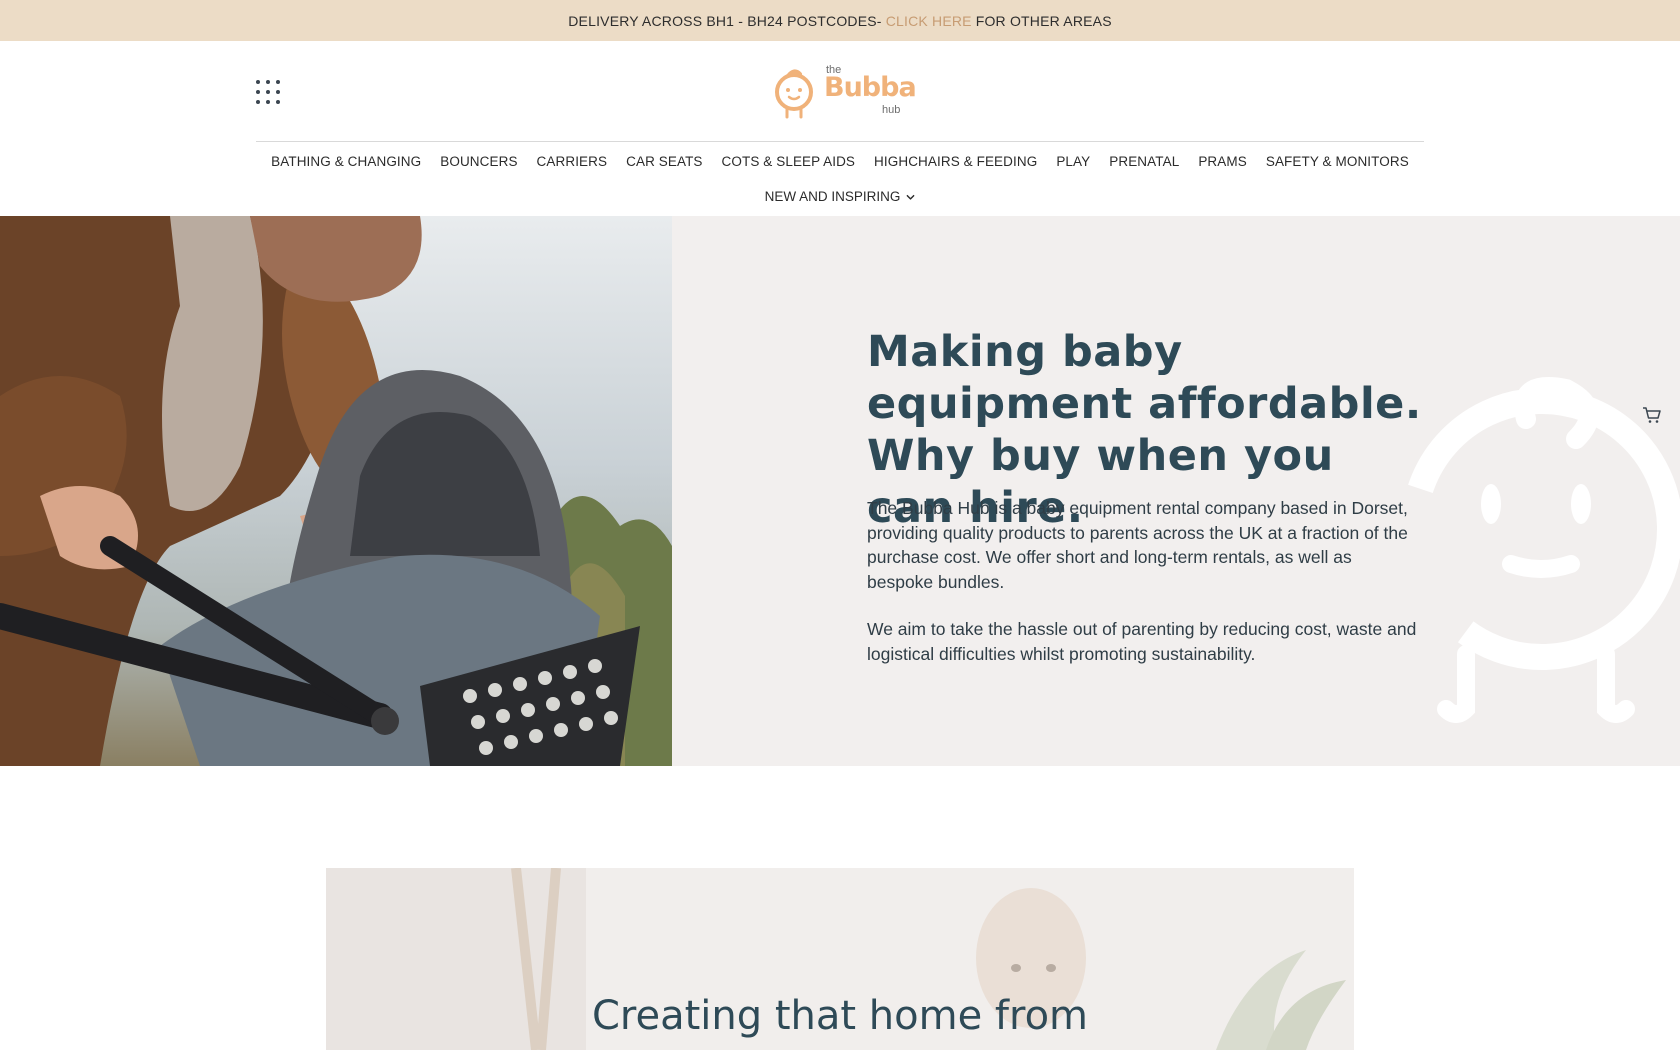 The height and width of the screenshot is (1050, 1680). I want to click on logo-word-text: Bubba, so click(870, 87).